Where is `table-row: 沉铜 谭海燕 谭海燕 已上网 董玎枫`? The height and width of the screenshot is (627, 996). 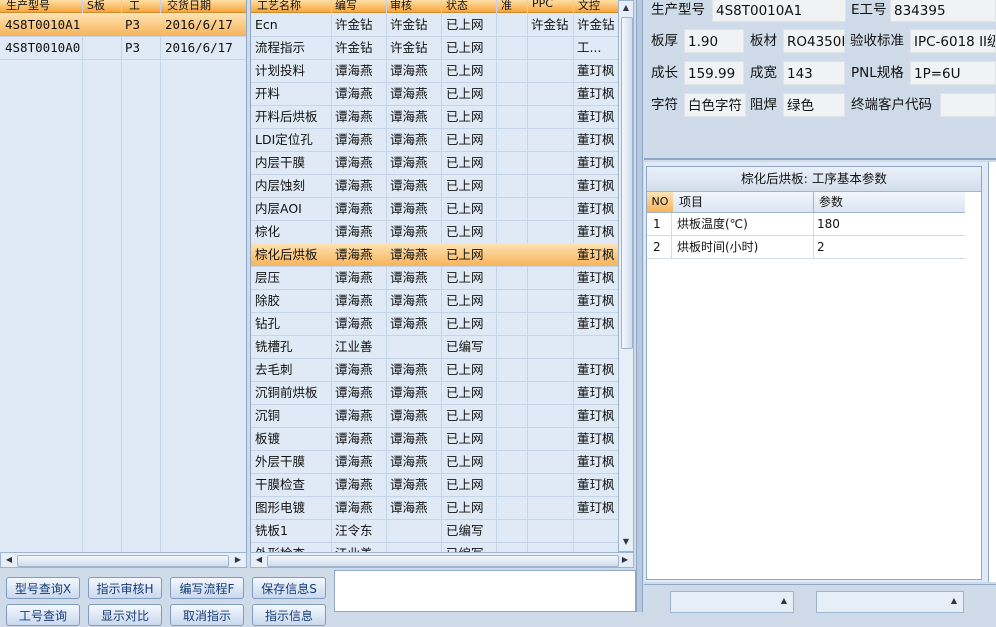 table-row: 沉铜 谭海燕 谭海燕 已上网 董玎枫 is located at coordinates (435, 416).